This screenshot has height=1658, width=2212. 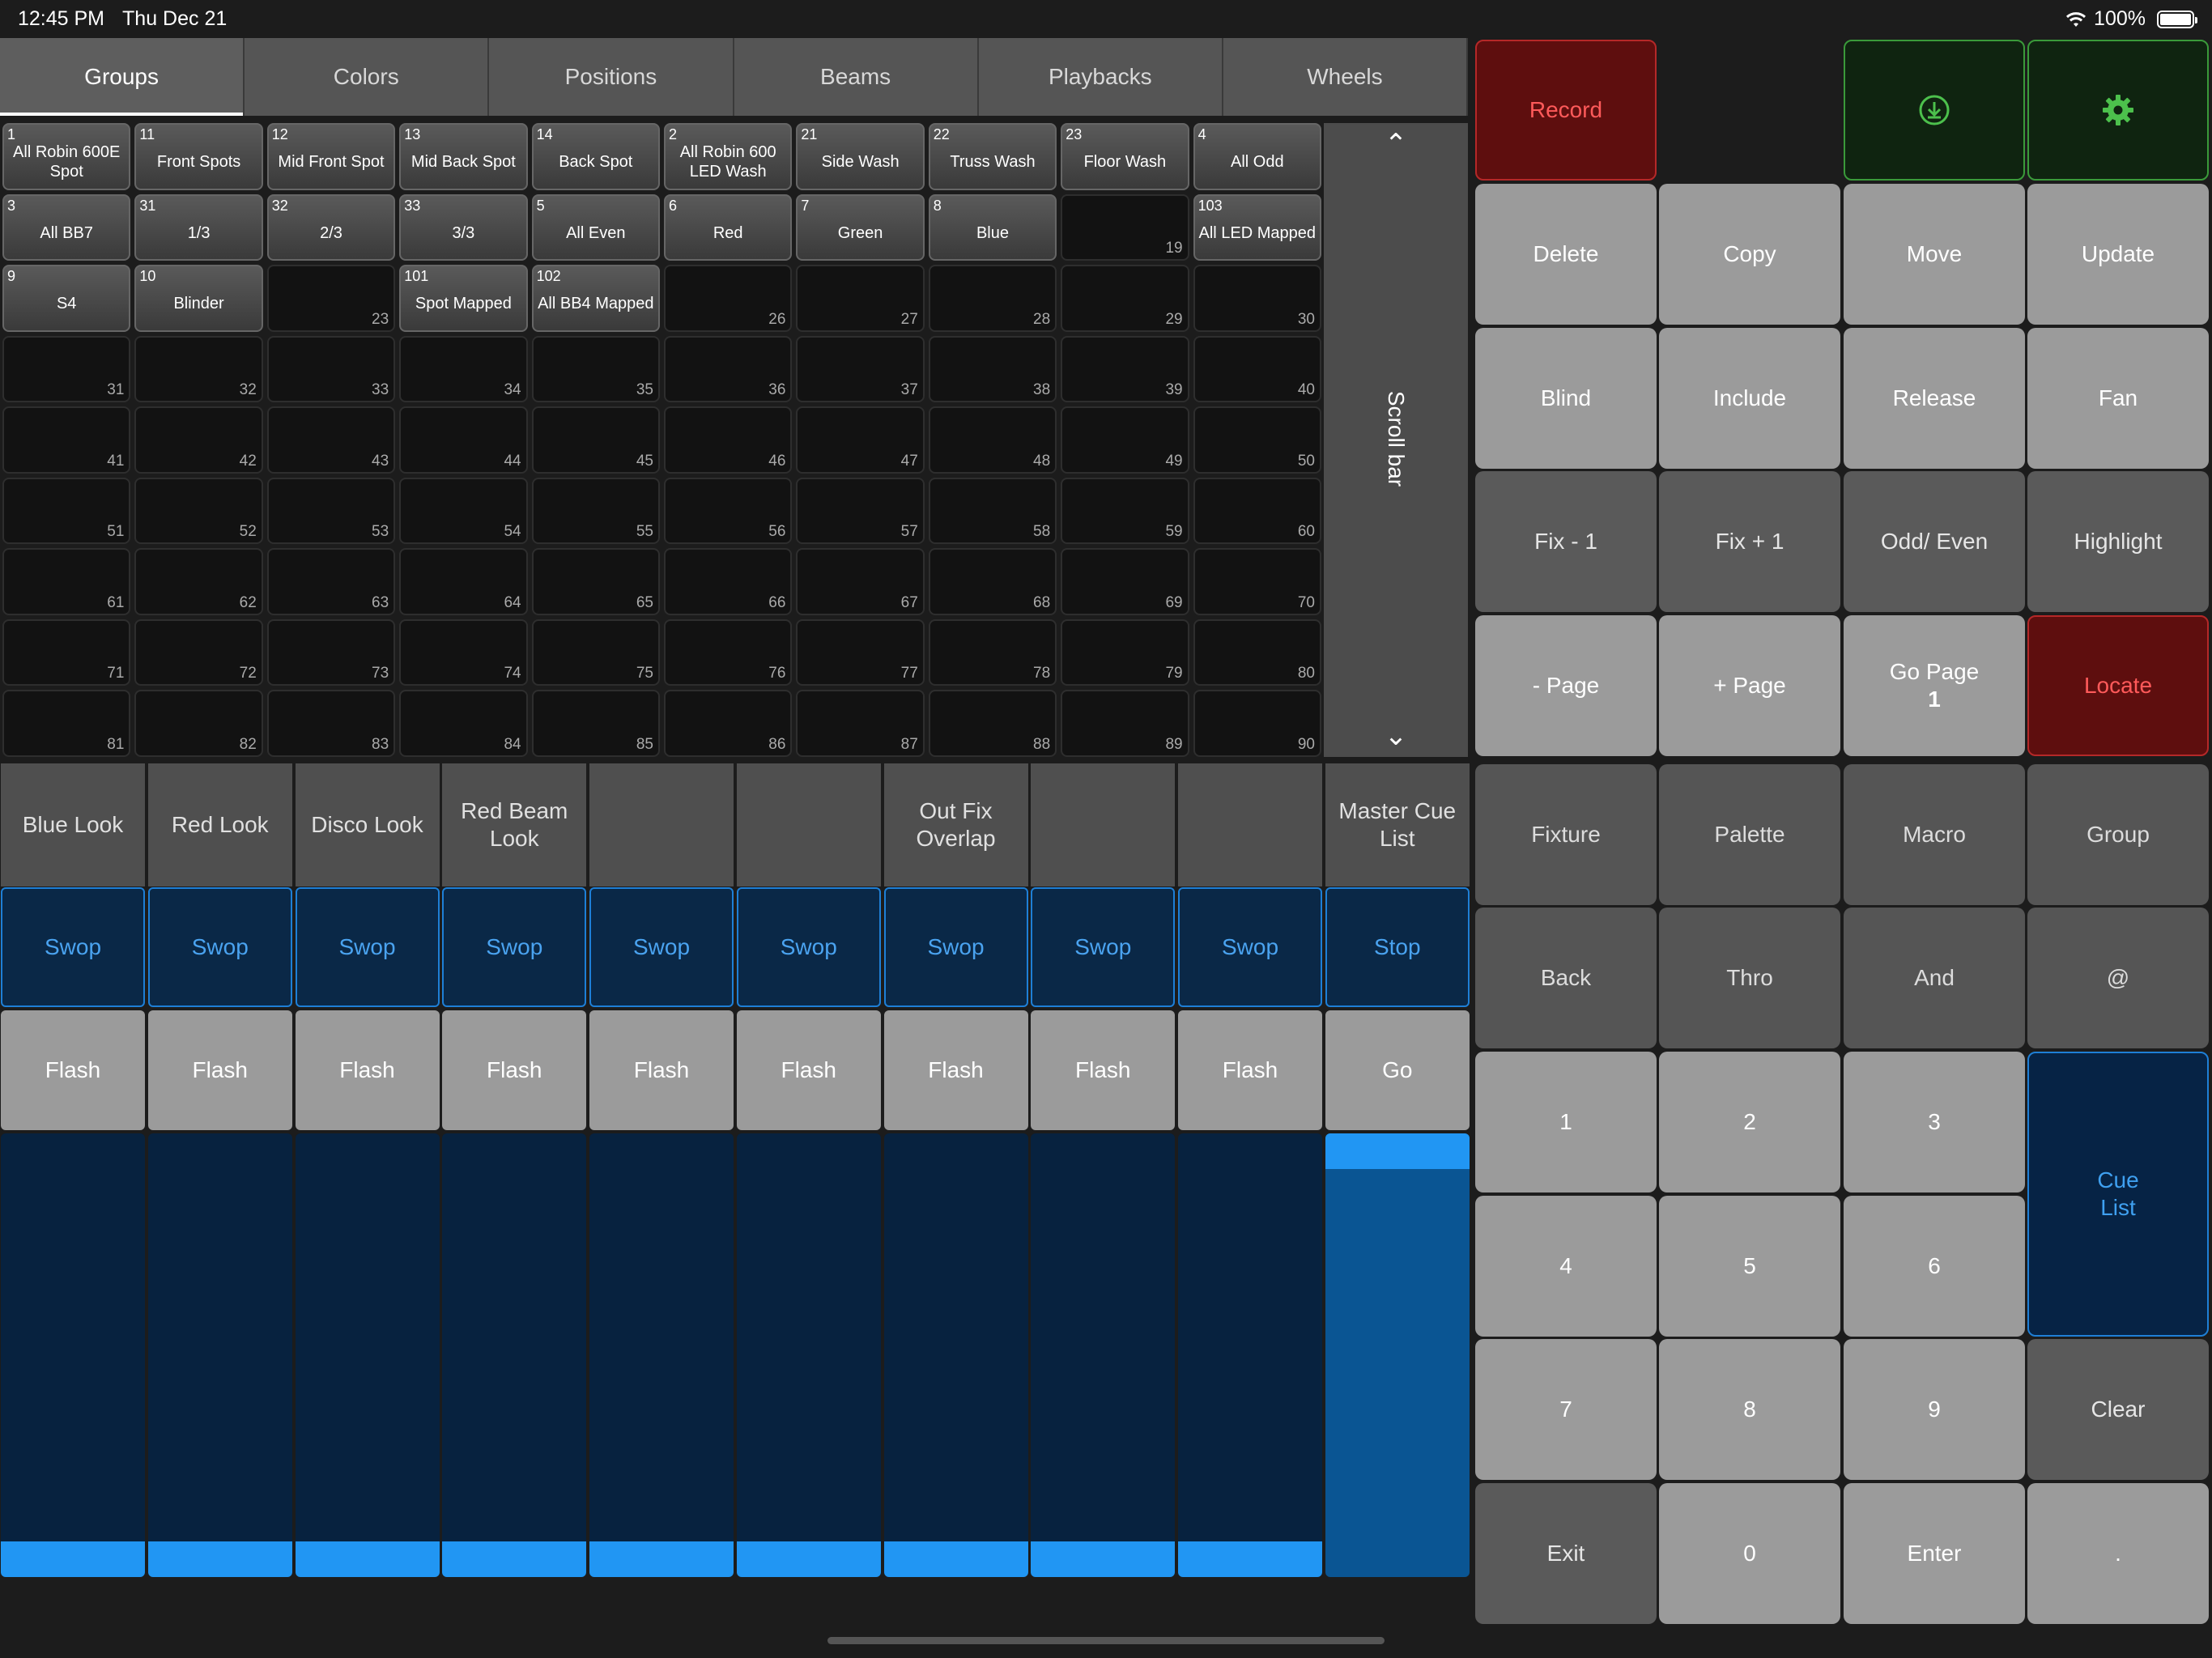 I want to click on fix-minus-button: Fix - 1, so click(x=1566, y=541).